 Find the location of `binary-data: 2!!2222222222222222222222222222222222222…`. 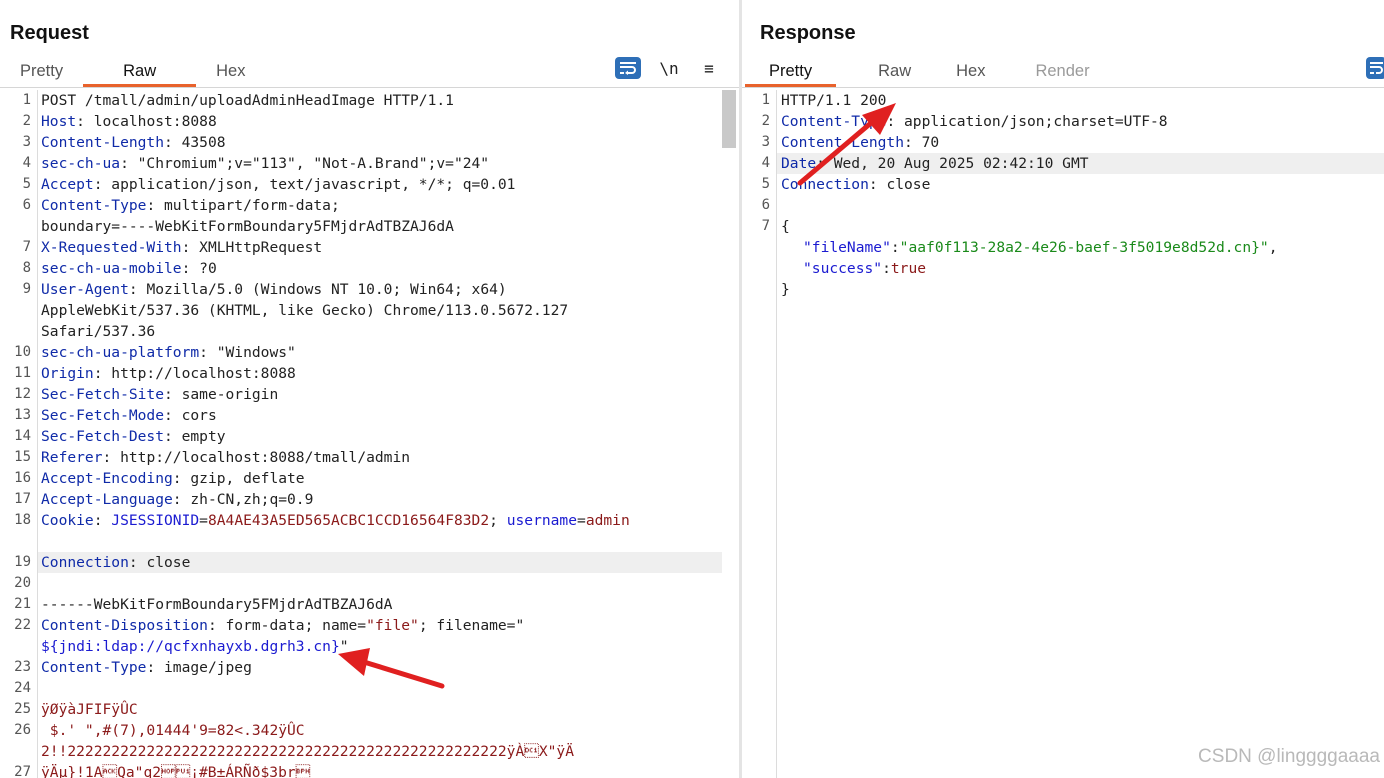

binary-data: 2!!2222222222222222222222222222222222222… is located at coordinates (307, 751).